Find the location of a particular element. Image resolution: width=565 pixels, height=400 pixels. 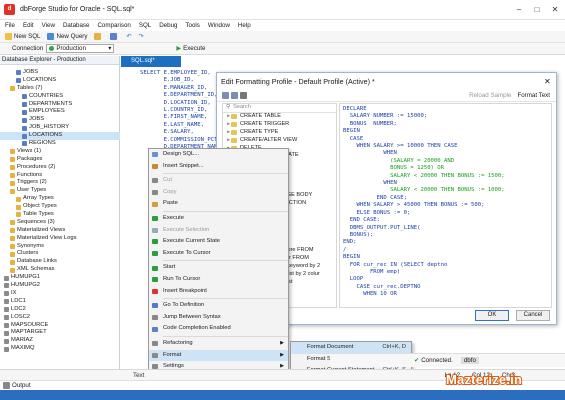

menu-debug: Debug is located at coordinates (168, 25).